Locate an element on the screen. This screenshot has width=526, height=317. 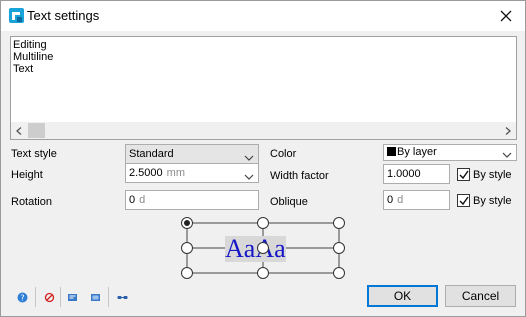
align-middle-center-handle is located at coordinates (263, 248).